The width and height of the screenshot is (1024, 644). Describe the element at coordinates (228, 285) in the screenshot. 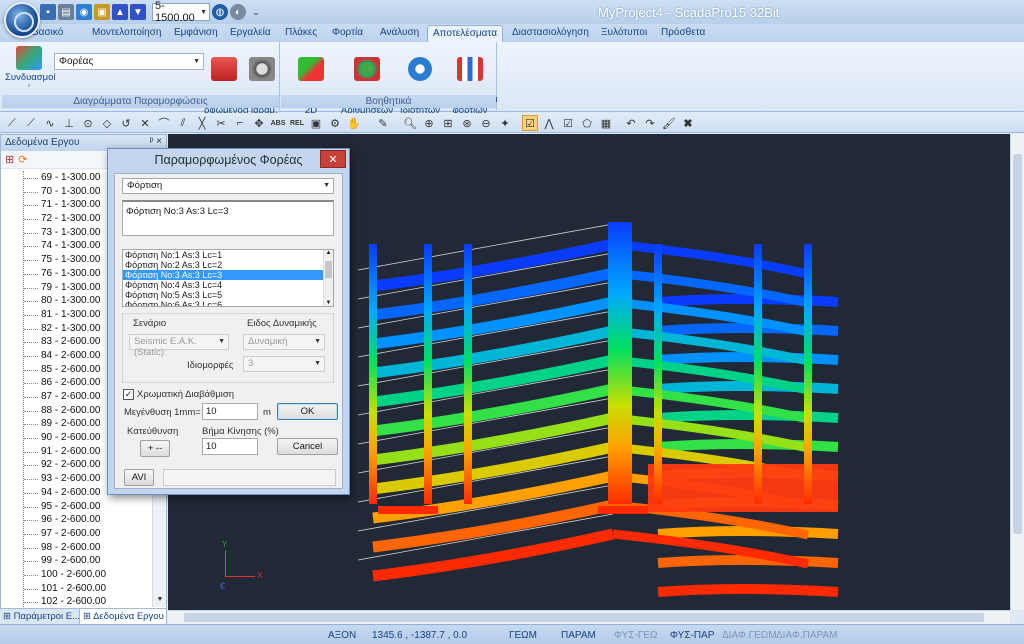

I see `load-list-item: Φόρτιση No:4 As:3 Lc=4` at that location.